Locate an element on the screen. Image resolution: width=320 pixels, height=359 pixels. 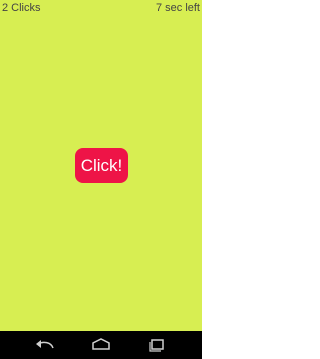
time-remaining: 7 sec left is located at coordinates (177, 8).